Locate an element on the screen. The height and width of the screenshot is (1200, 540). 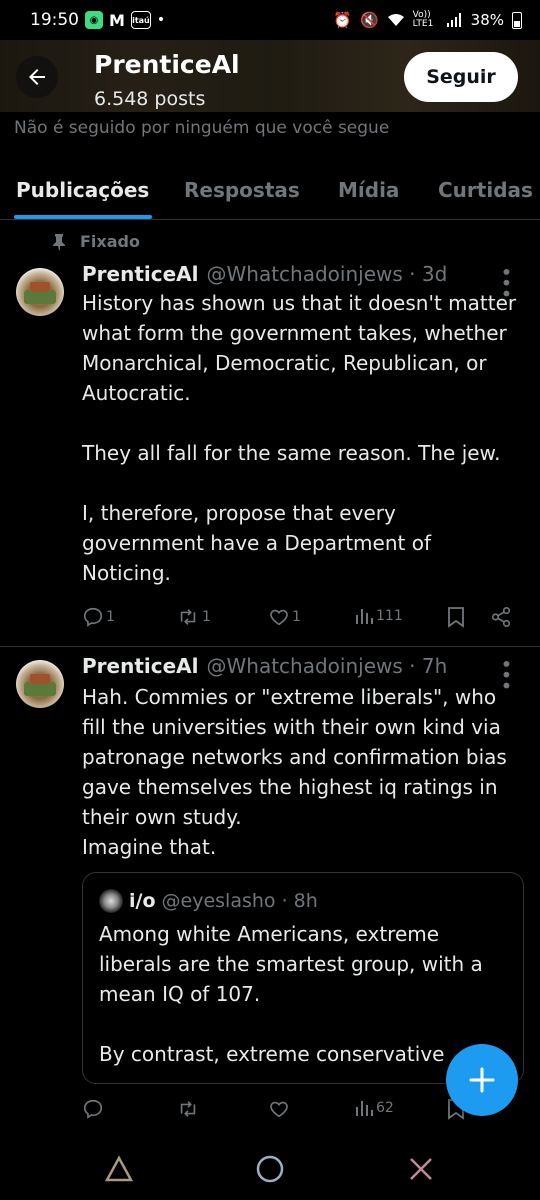
system-navigation-bar is located at coordinates (270, 1169).